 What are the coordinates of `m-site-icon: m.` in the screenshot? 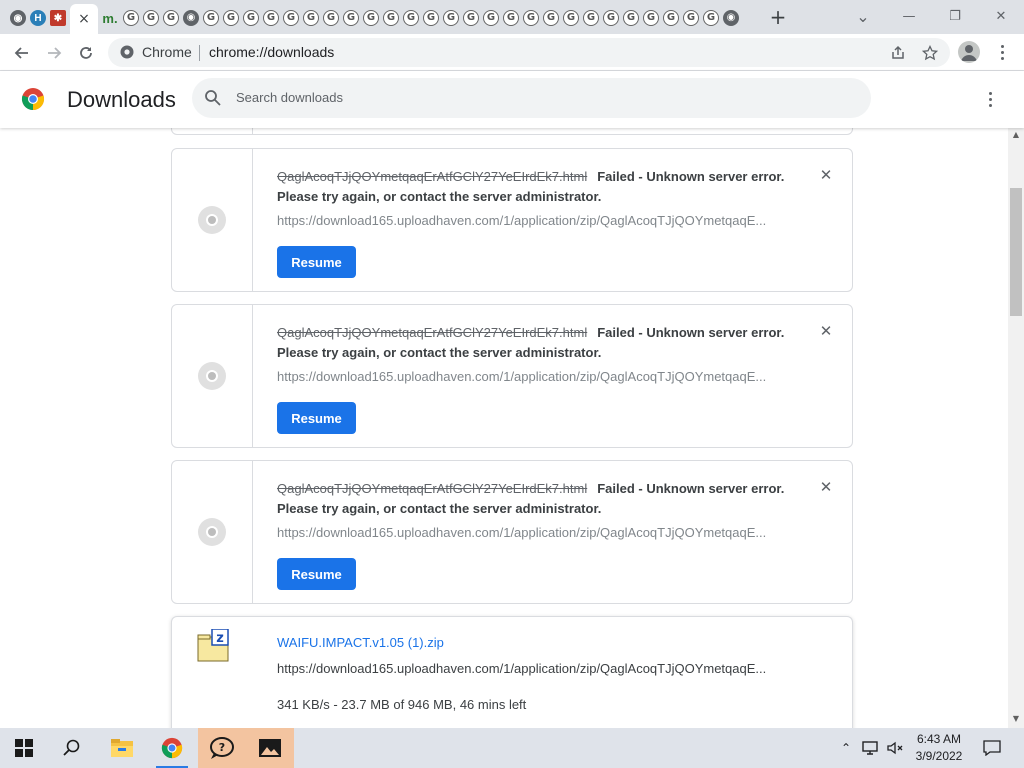 It's located at (110, 18).